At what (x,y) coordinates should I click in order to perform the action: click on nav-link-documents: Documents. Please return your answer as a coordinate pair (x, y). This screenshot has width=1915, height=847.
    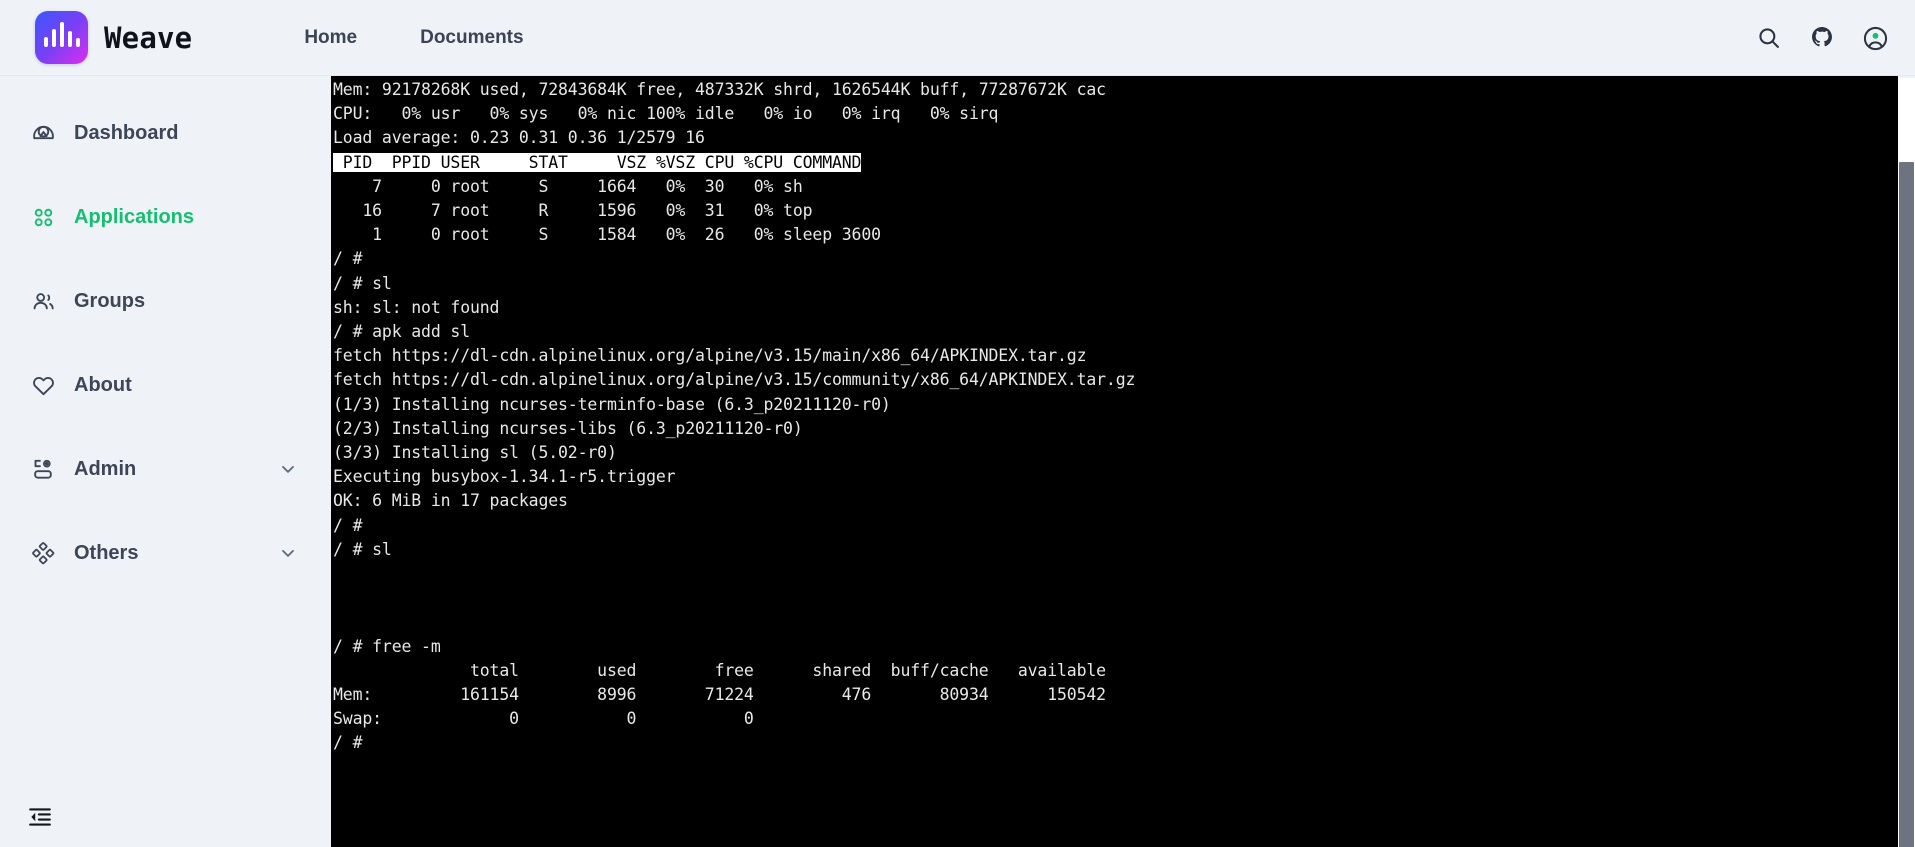
    Looking at the image, I should click on (471, 38).